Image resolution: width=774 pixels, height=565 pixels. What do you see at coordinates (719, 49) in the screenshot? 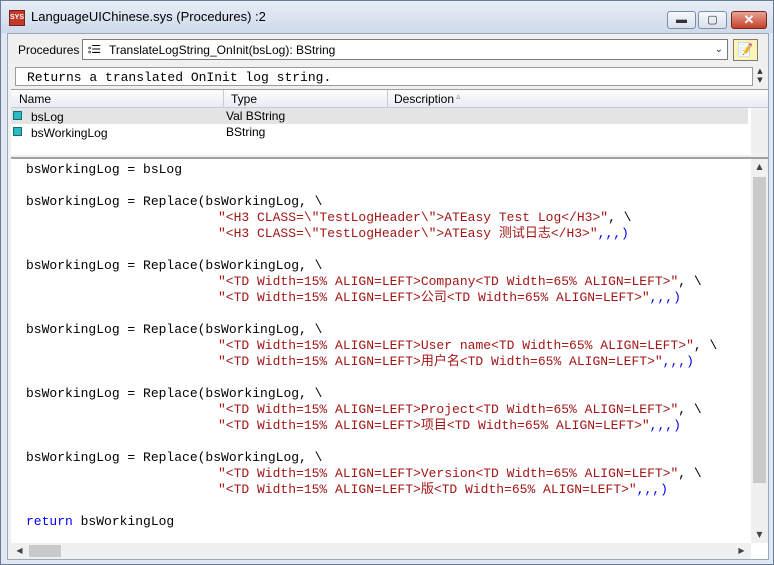
I see `chevron-down-icon: ⌄` at bounding box center [719, 49].